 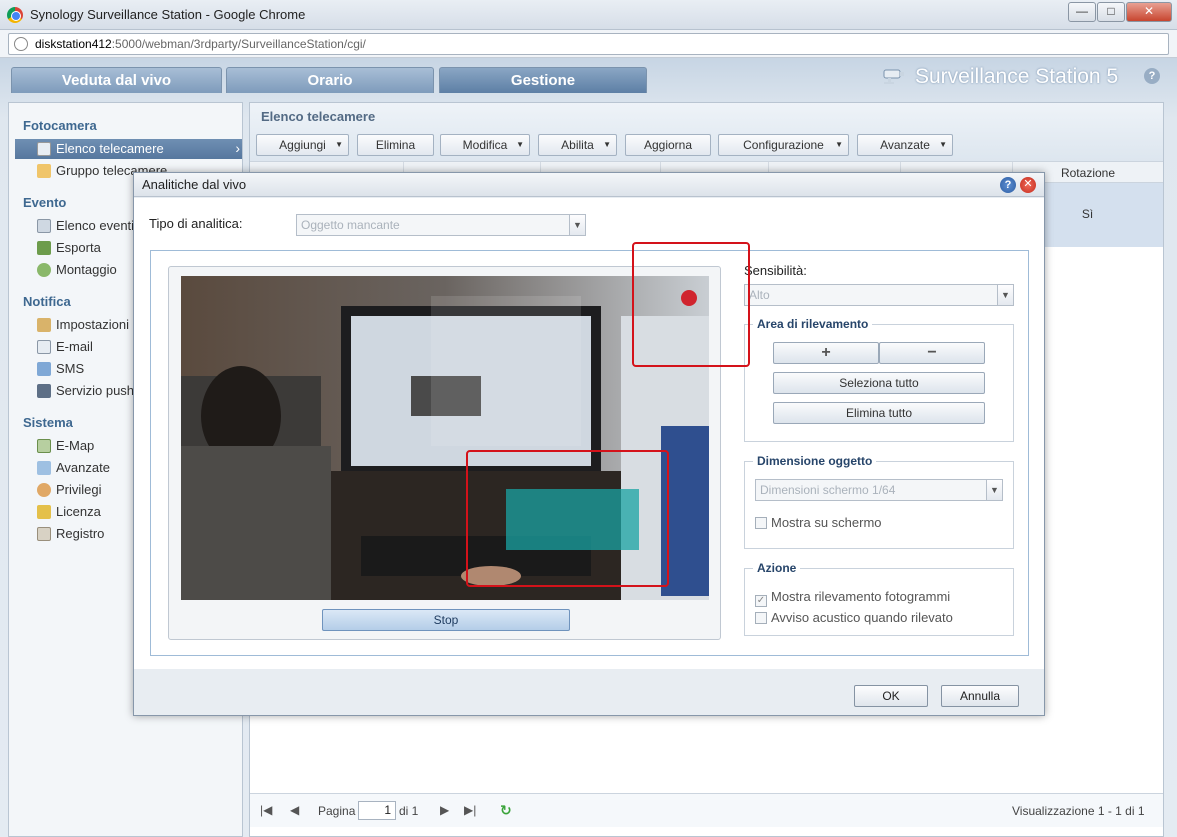 What do you see at coordinates (110, 148) in the screenshot?
I see `sidebar-item-label: Elenco telecamere` at bounding box center [110, 148].